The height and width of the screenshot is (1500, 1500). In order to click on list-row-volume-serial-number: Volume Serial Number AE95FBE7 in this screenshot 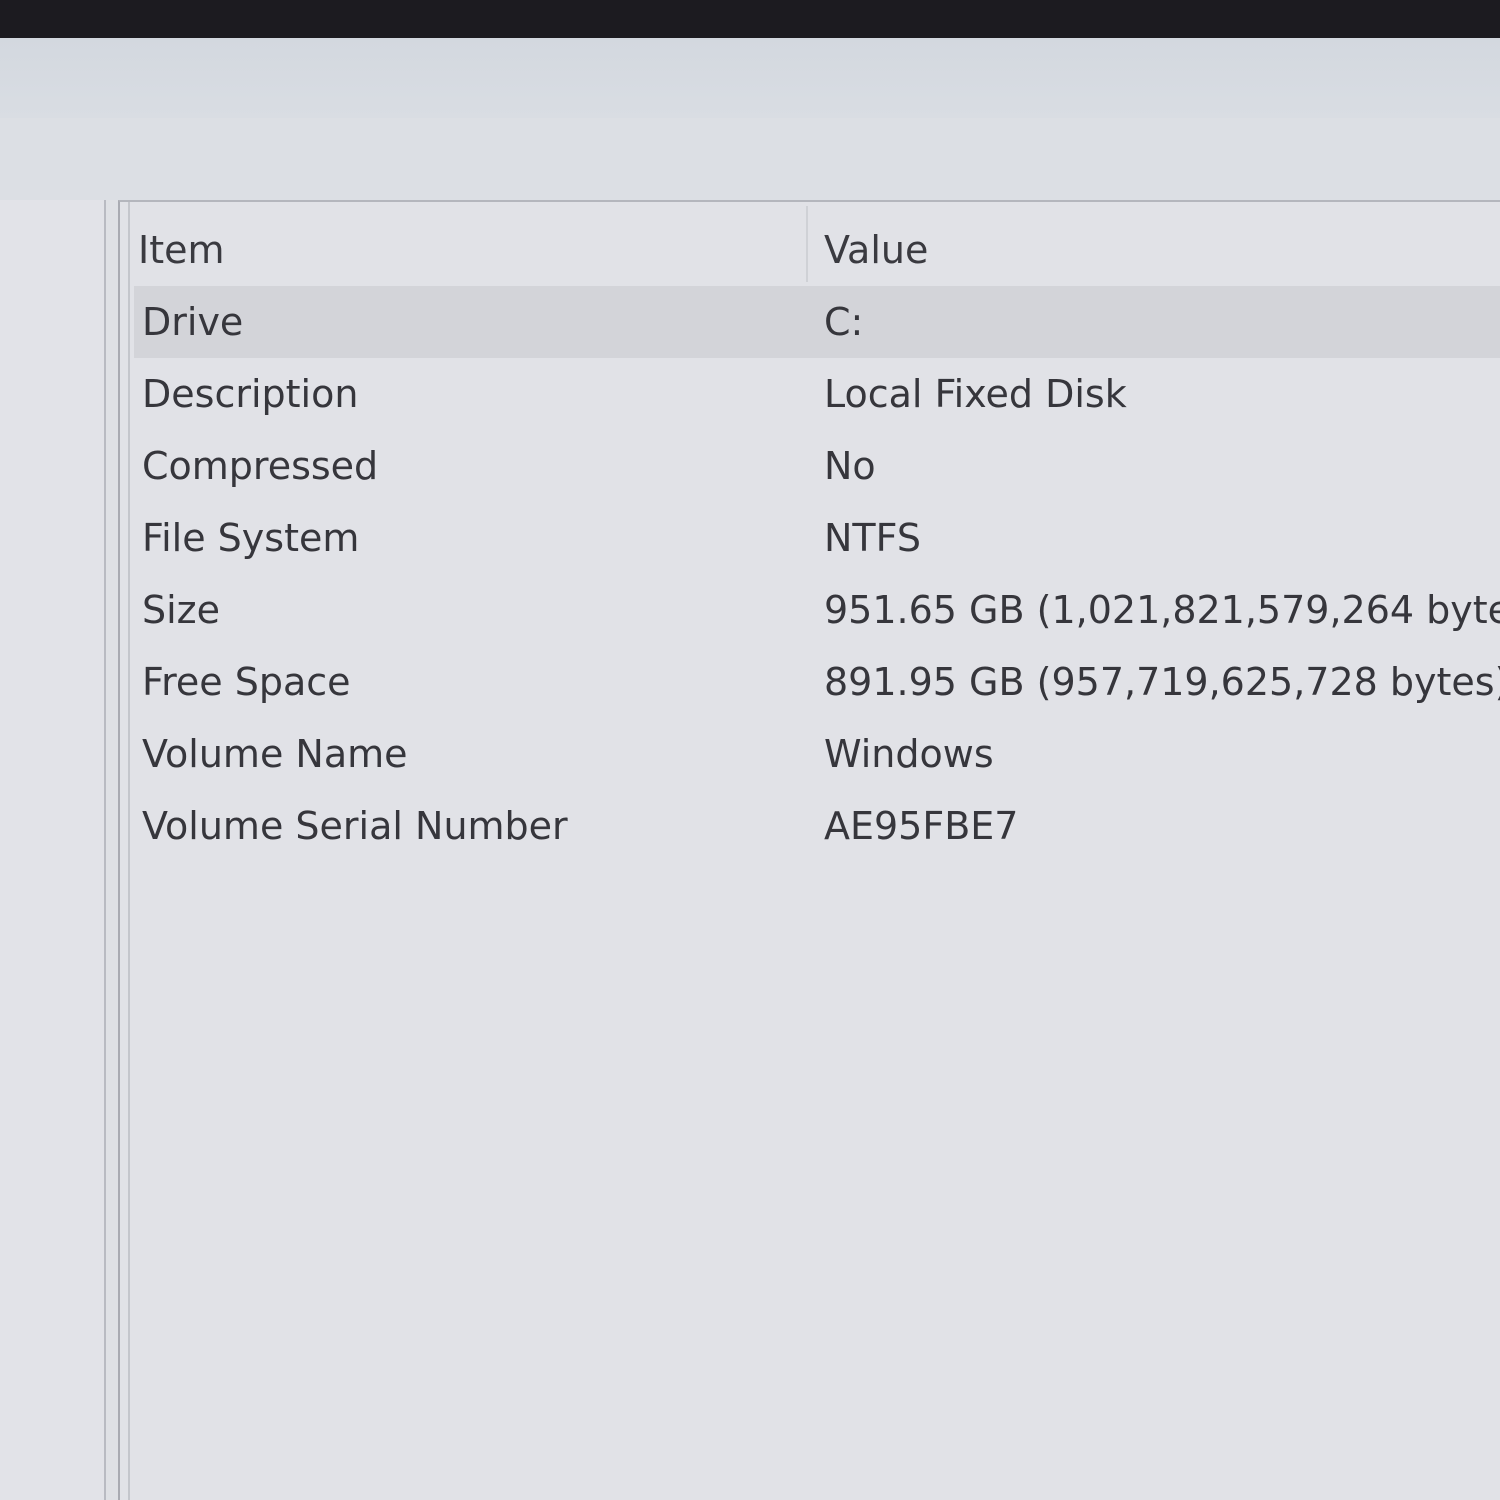, I will do `click(817, 826)`.